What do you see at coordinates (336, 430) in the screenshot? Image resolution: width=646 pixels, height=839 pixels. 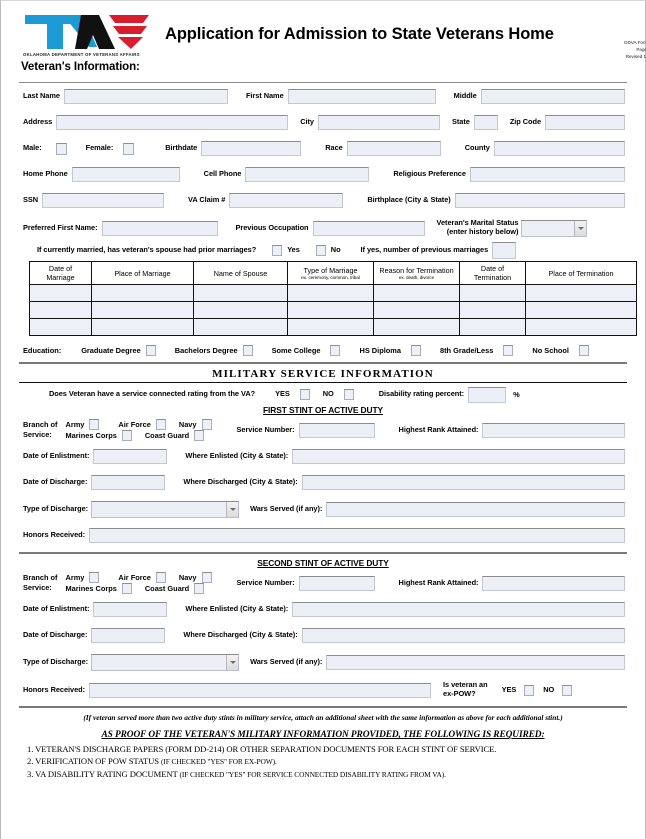 I see `service-number-input` at bounding box center [336, 430].